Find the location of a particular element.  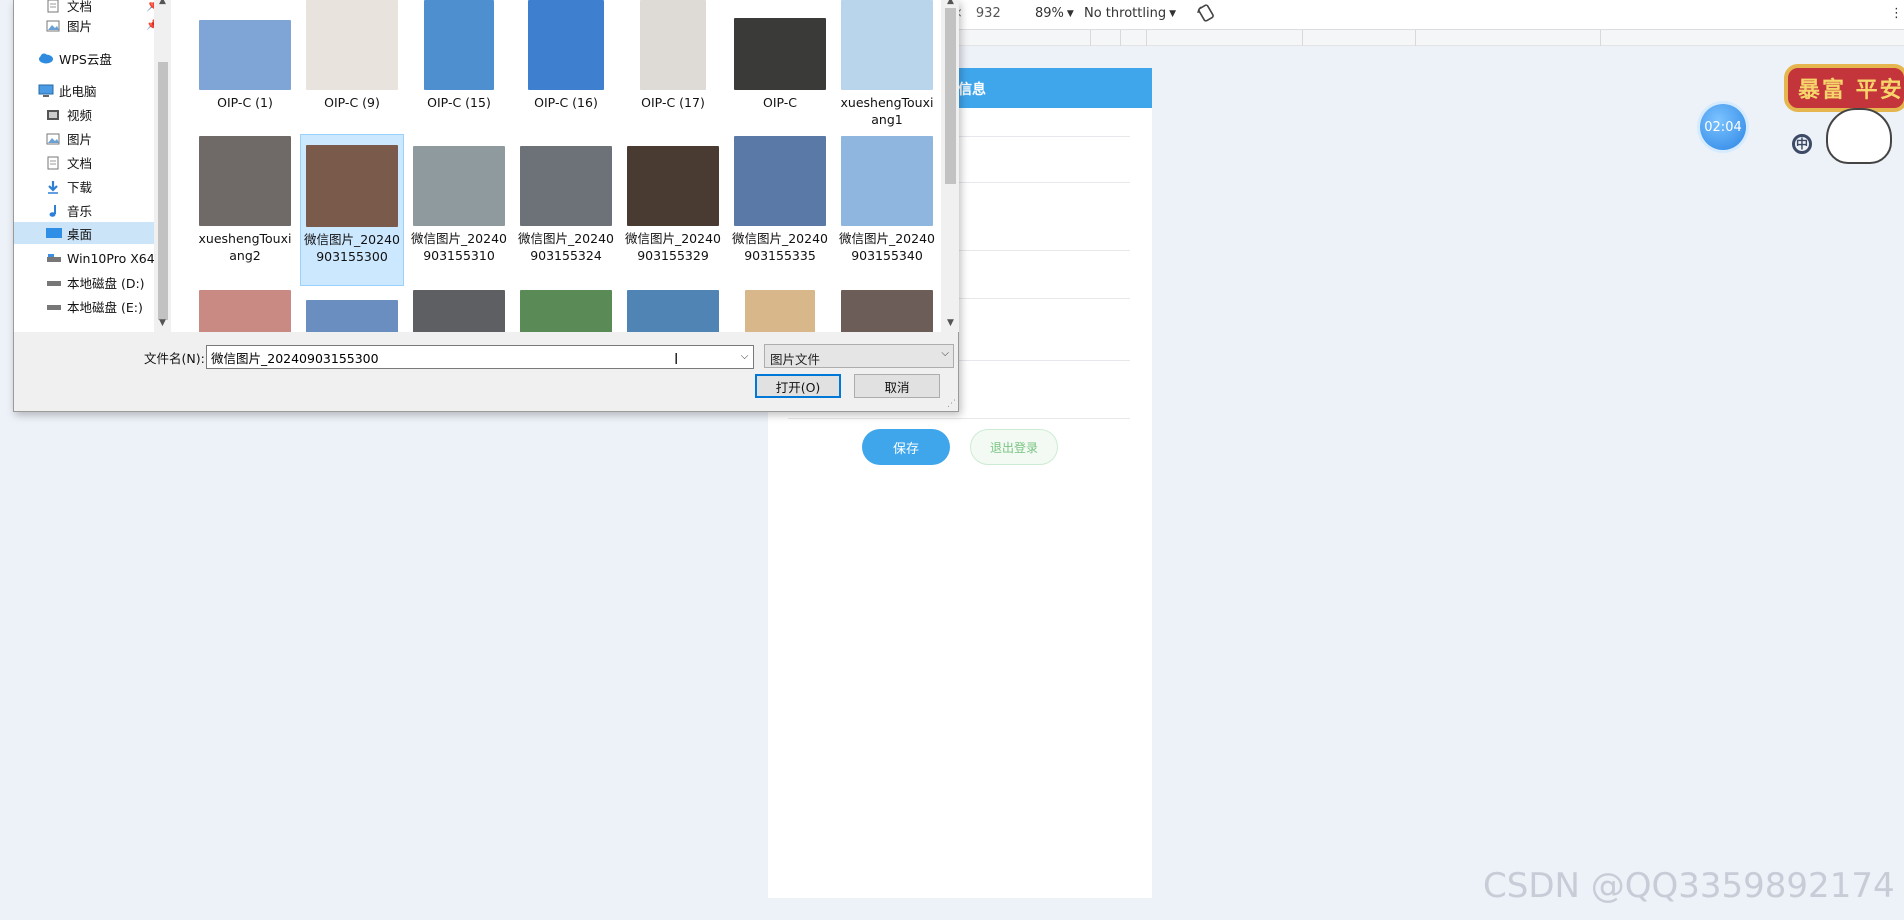

resize-grip-icon: ⋰ is located at coordinates (951, 404).